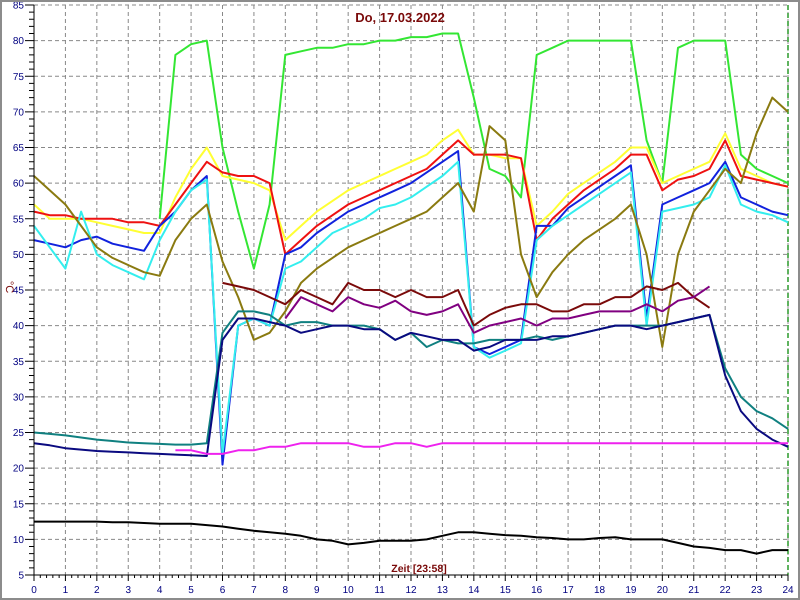 Image resolution: width=800 pixels, height=600 pixels. Describe the element at coordinates (600, 590) in the screenshot. I see `x-tick-label: 18` at that location.